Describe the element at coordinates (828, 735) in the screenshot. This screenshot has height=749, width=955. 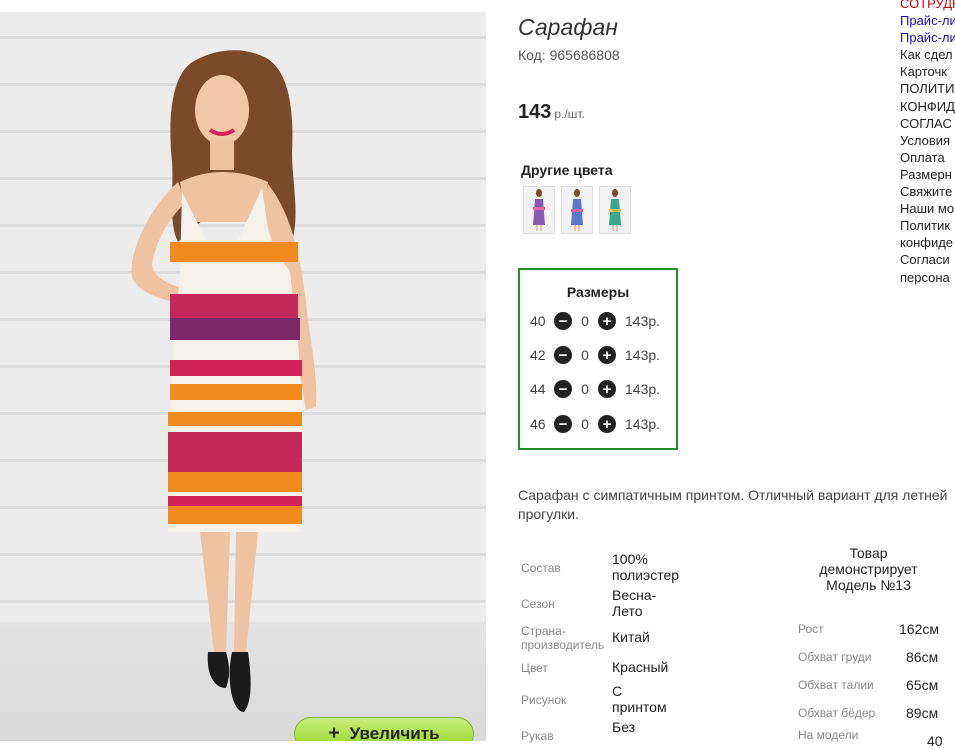
I see `model-label-size-on-model: На модели` at that location.